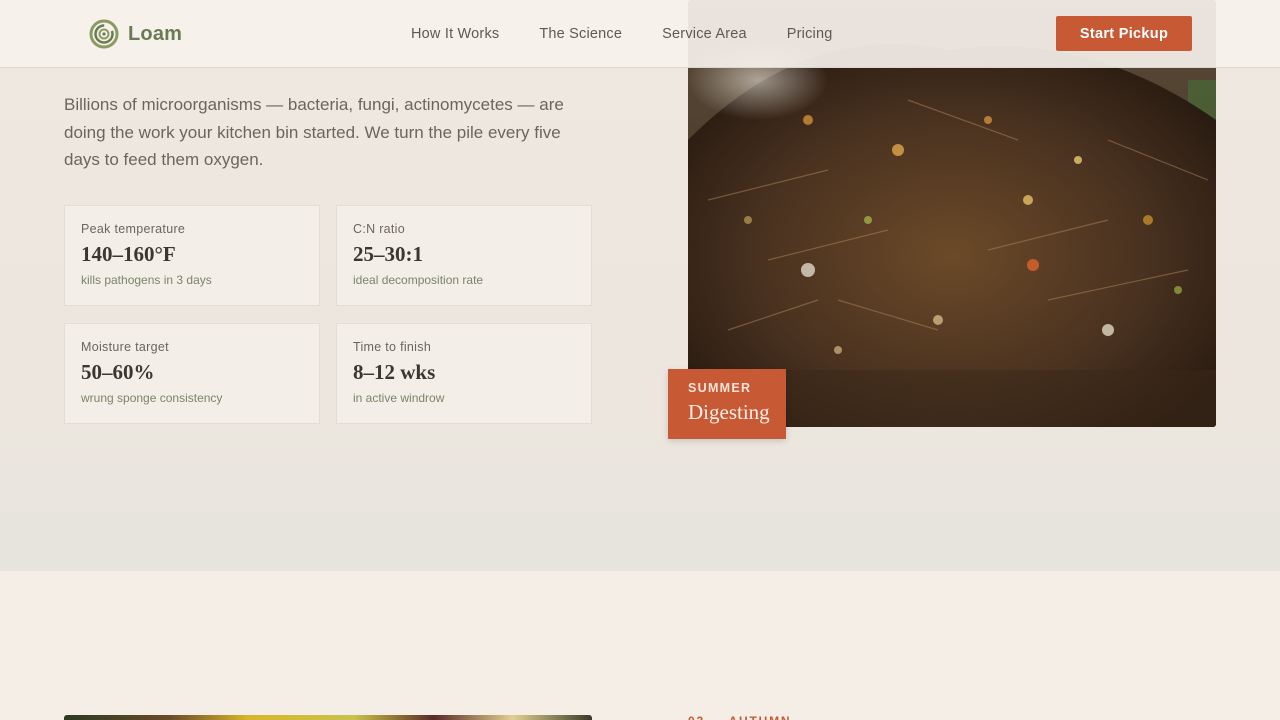  What do you see at coordinates (152, 398) in the screenshot?
I see `stat-note: wrung sponge consistency` at bounding box center [152, 398].